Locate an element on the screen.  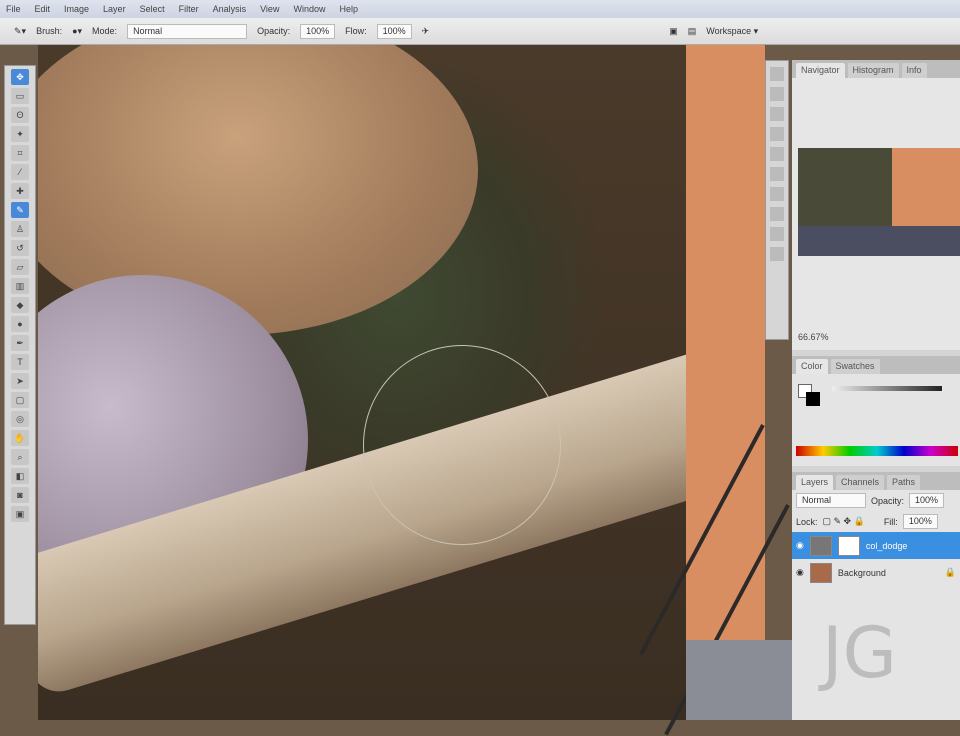
adjustments-icon is located at coordinates (777, 214).